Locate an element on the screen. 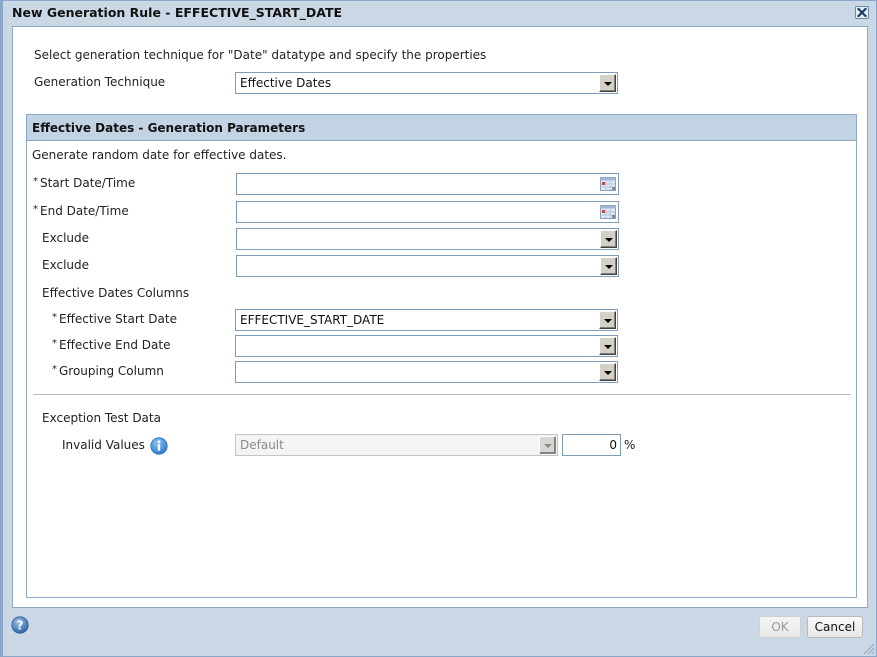  generation-technique-label: Generation Technique is located at coordinates (100, 82).